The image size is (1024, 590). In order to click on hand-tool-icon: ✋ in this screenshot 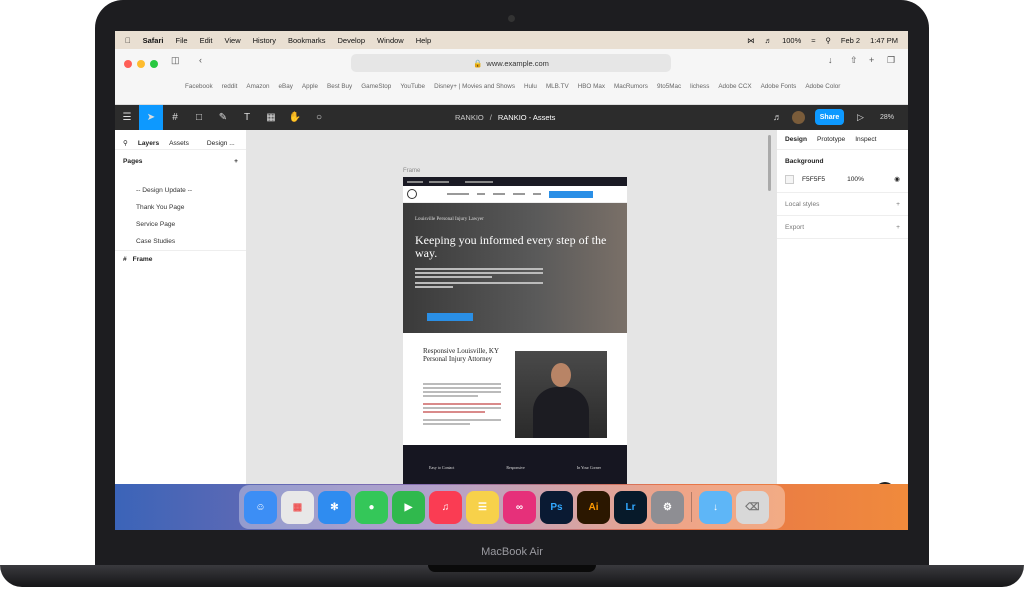, I will do `click(295, 117)`.